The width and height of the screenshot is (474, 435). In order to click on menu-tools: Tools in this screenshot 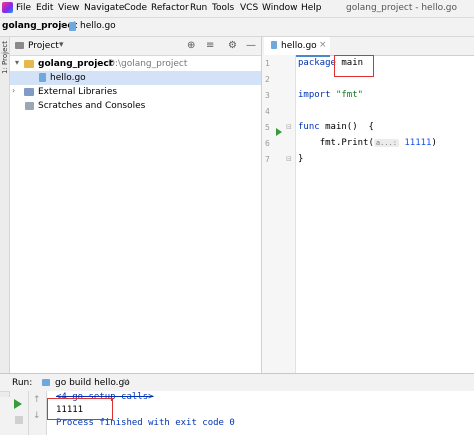, I will do `click(223, 8)`.